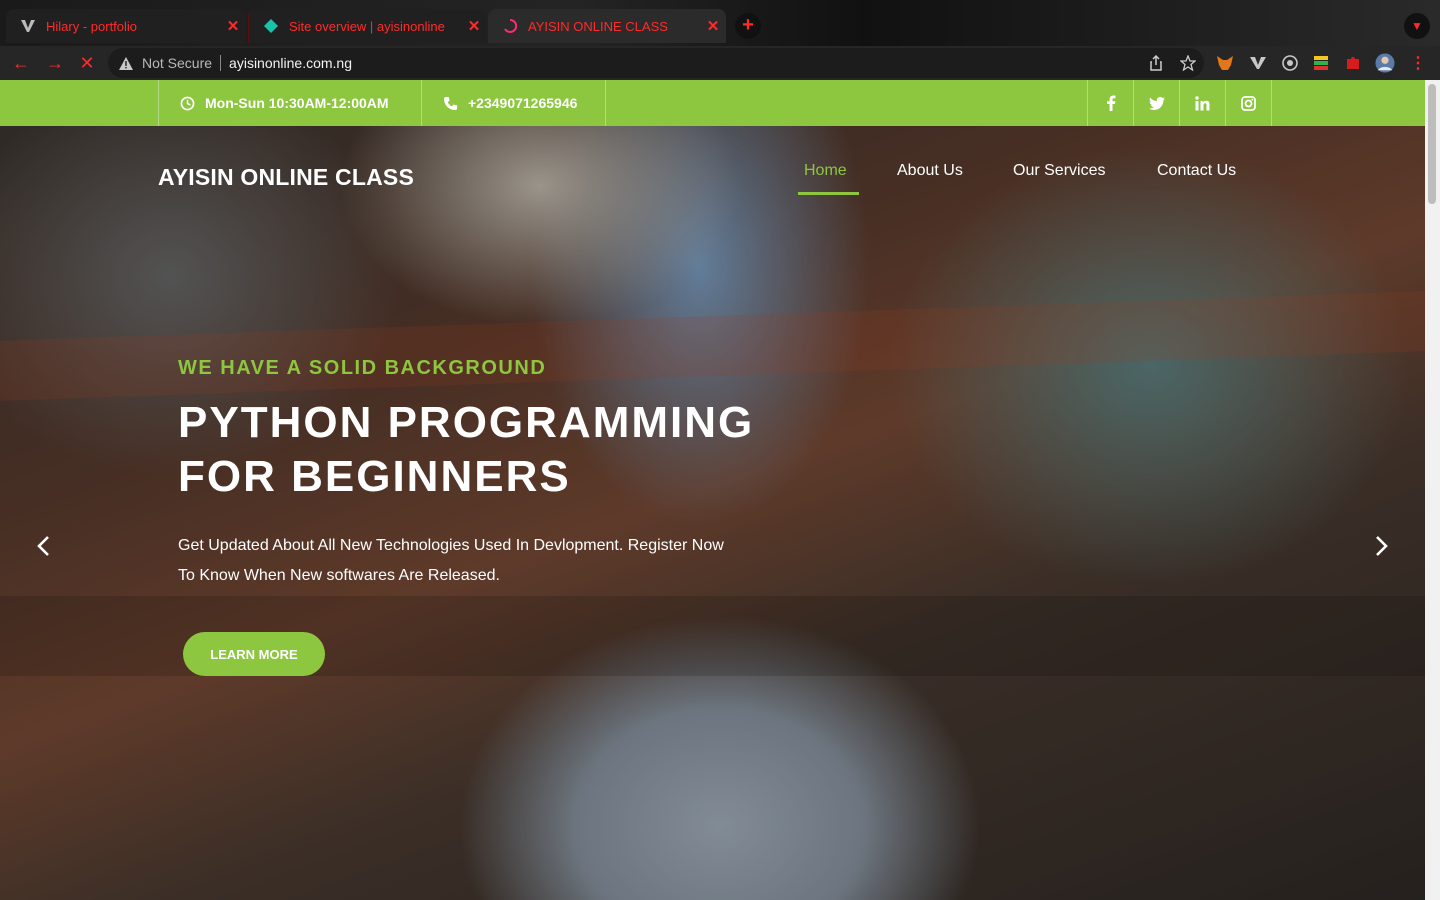 Image resolution: width=1440 pixels, height=900 pixels. What do you see at coordinates (1417, 26) in the screenshot?
I see `tab-search-icon: ▼` at bounding box center [1417, 26].